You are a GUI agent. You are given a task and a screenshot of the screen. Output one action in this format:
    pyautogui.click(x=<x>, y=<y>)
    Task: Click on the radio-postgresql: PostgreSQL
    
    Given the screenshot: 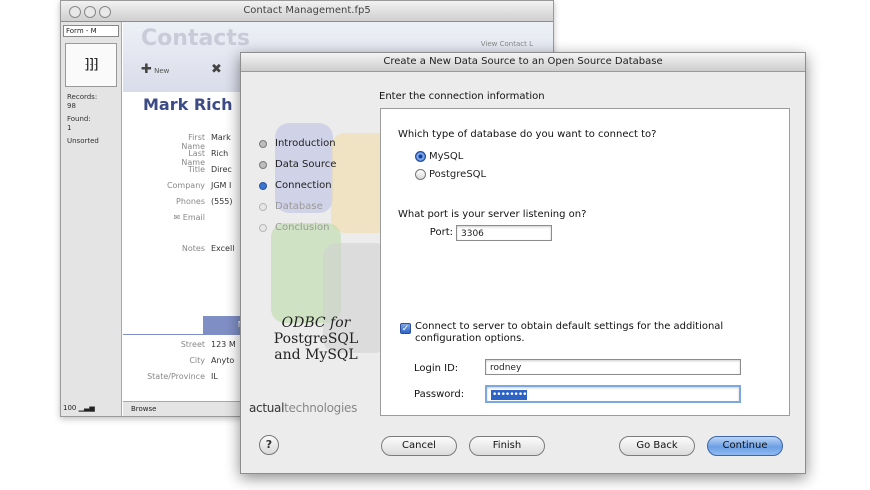 What is the action you would take?
    pyautogui.click(x=450, y=174)
    